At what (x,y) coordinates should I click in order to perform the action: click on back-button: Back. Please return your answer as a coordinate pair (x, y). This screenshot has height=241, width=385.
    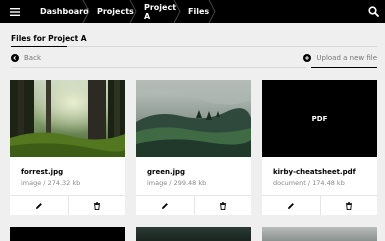
    Looking at the image, I should click on (26, 58).